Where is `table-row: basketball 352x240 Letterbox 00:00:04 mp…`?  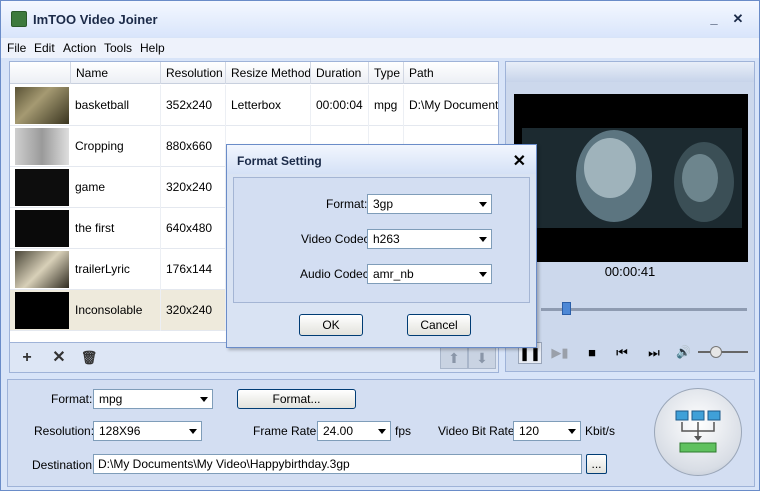 table-row: basketball 352x240 Letterbox 00:00:04 mp… is located at coordinates (254, 105).